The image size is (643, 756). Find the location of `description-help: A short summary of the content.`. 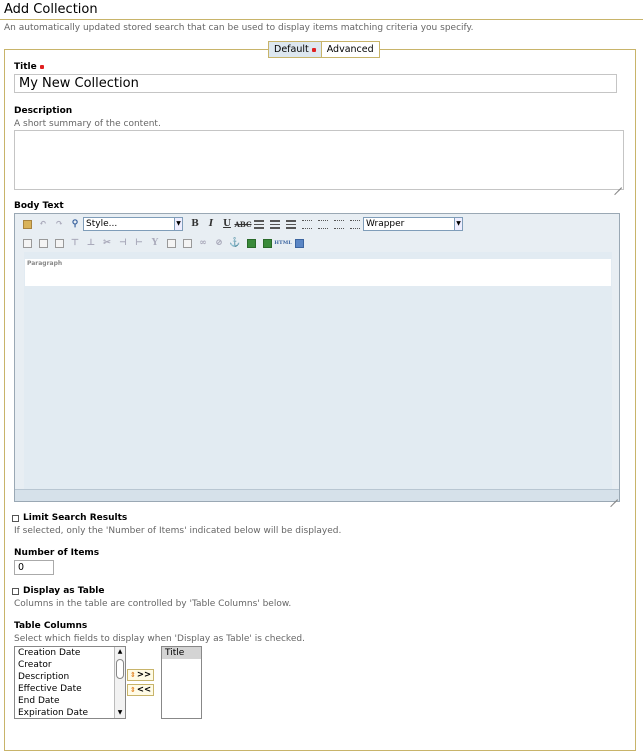

description-help: A short summary of the content. is located at coordinates (87, 124).